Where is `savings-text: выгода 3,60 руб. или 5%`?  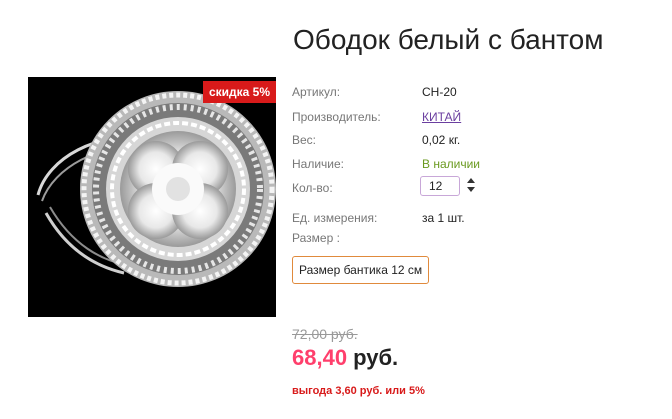 savings-text: выгода 3,60 руб. или 5% is located at coordinates (358, 391).